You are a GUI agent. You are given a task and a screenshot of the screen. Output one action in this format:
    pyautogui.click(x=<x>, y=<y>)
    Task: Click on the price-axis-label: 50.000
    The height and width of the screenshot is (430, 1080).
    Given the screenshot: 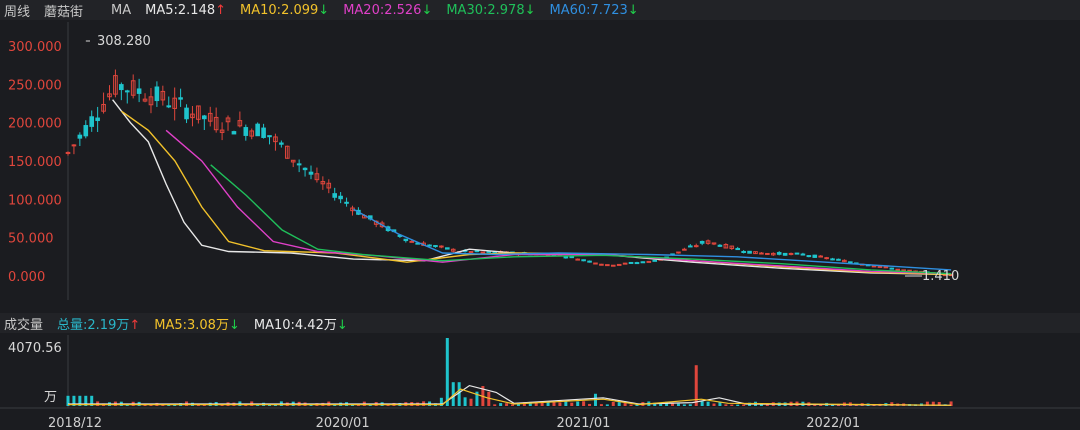 What is the action you would take?
    pyautogui.click(x=31, y=239)
    